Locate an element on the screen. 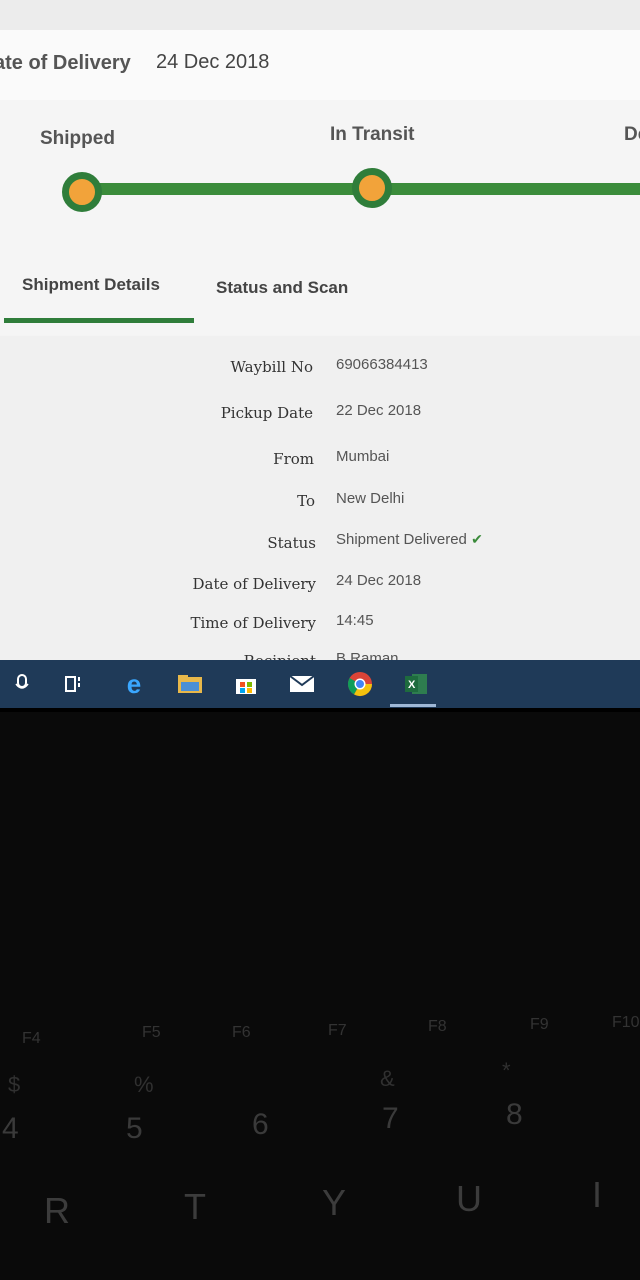 The image size is (640, 1280). to-label: To is located at coordinates (306, 501).